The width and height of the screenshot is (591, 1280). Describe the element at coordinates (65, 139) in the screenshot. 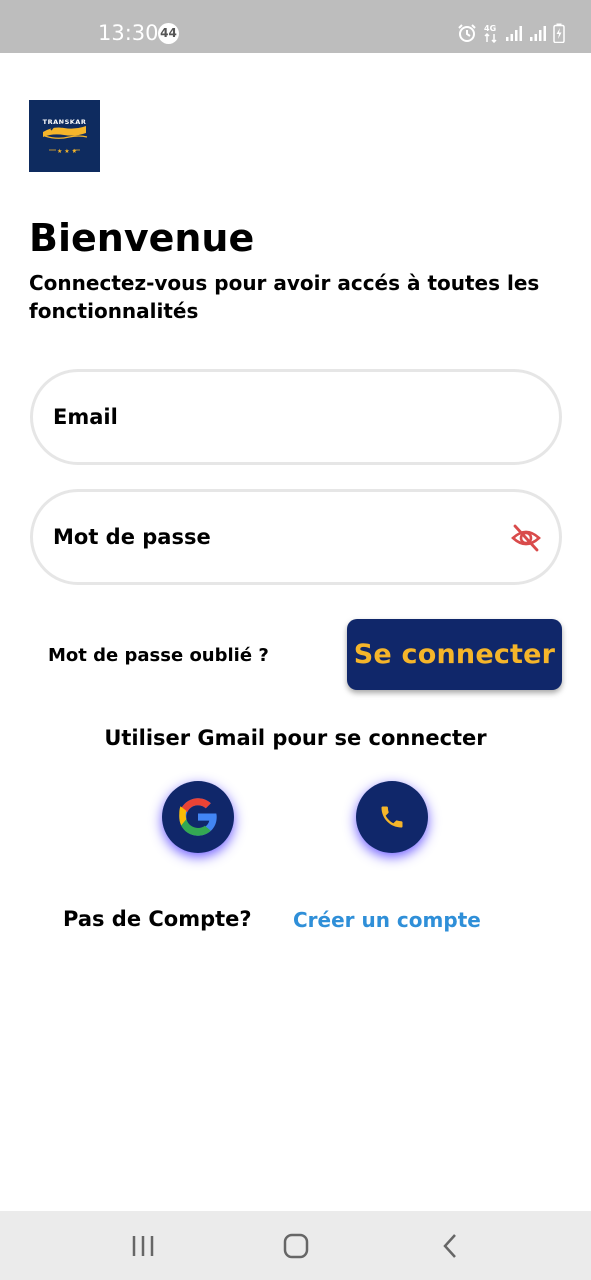

I see `logo-emblem-icon: ★ ★ ★` at that location.